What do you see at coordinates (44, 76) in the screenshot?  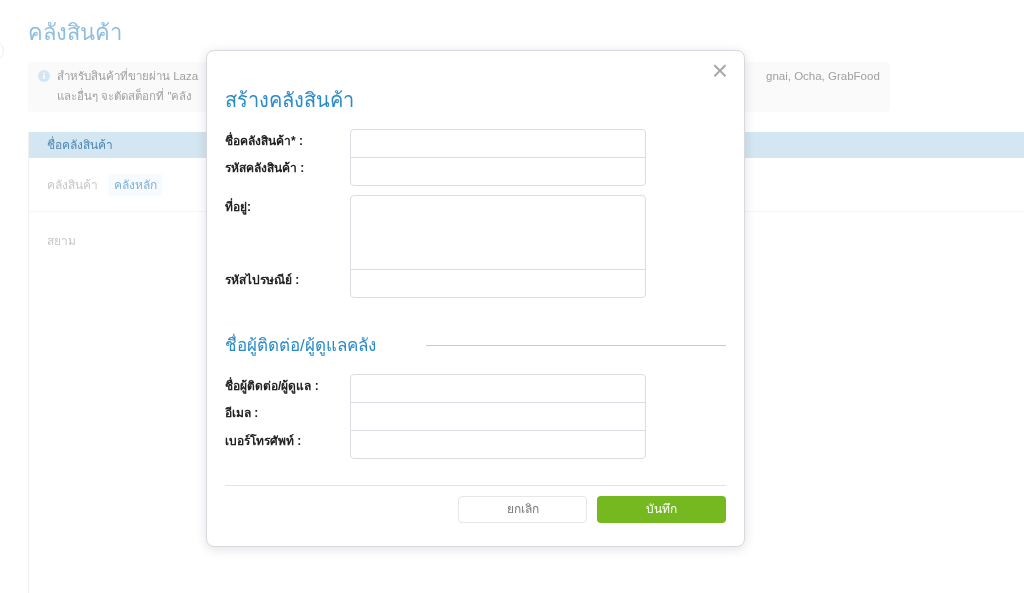 I see `info-icon` at bounding box center [44, 76].